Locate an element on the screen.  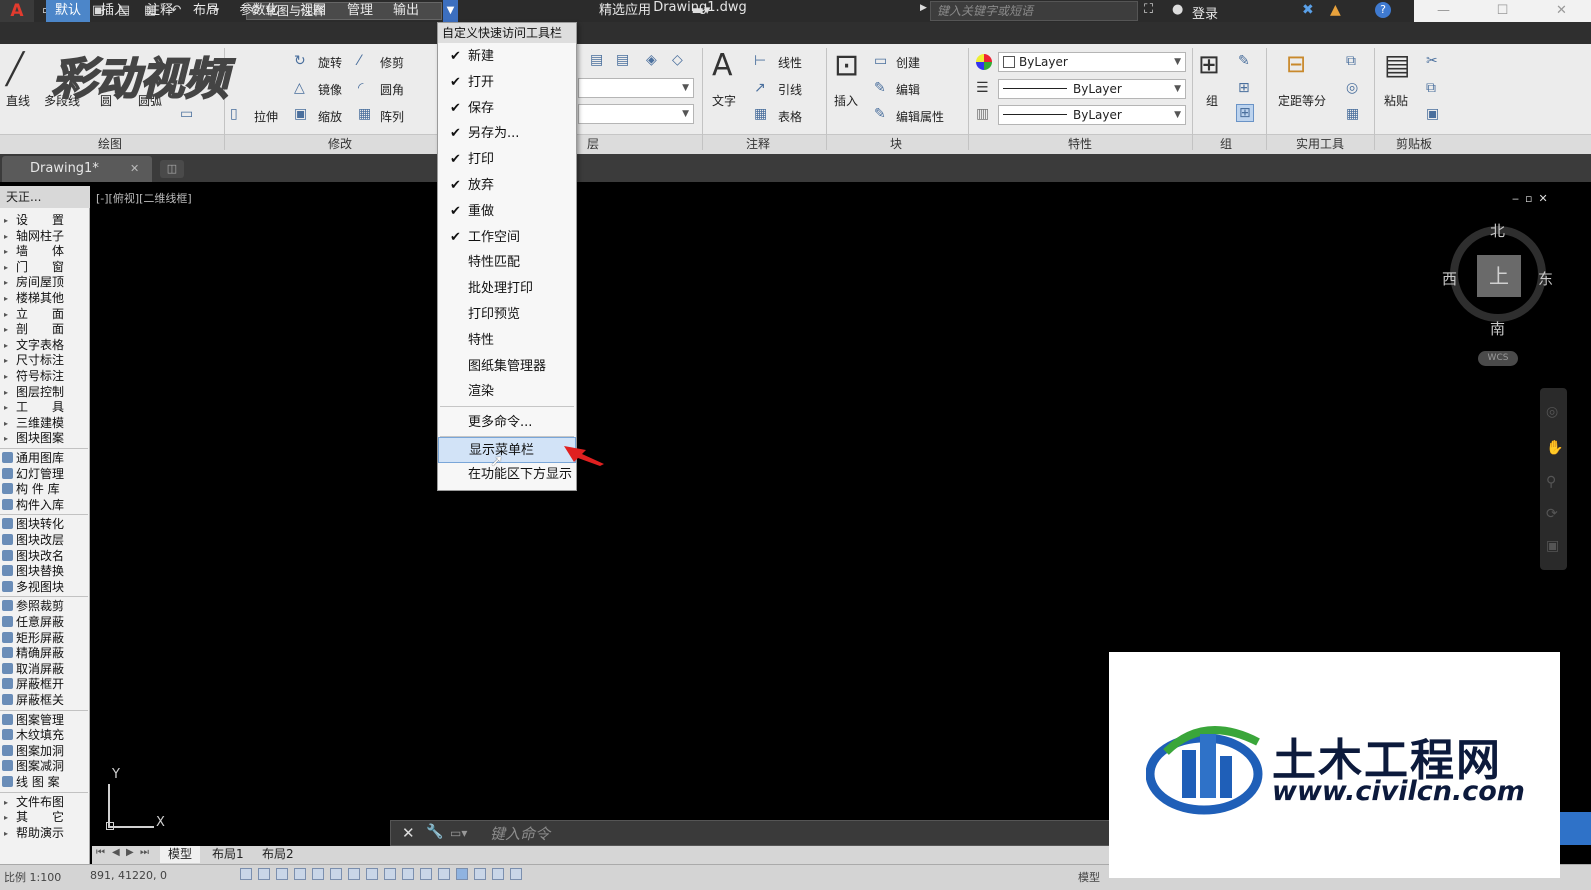
trim-button: 修剪 is located at coordinates (392, 62).